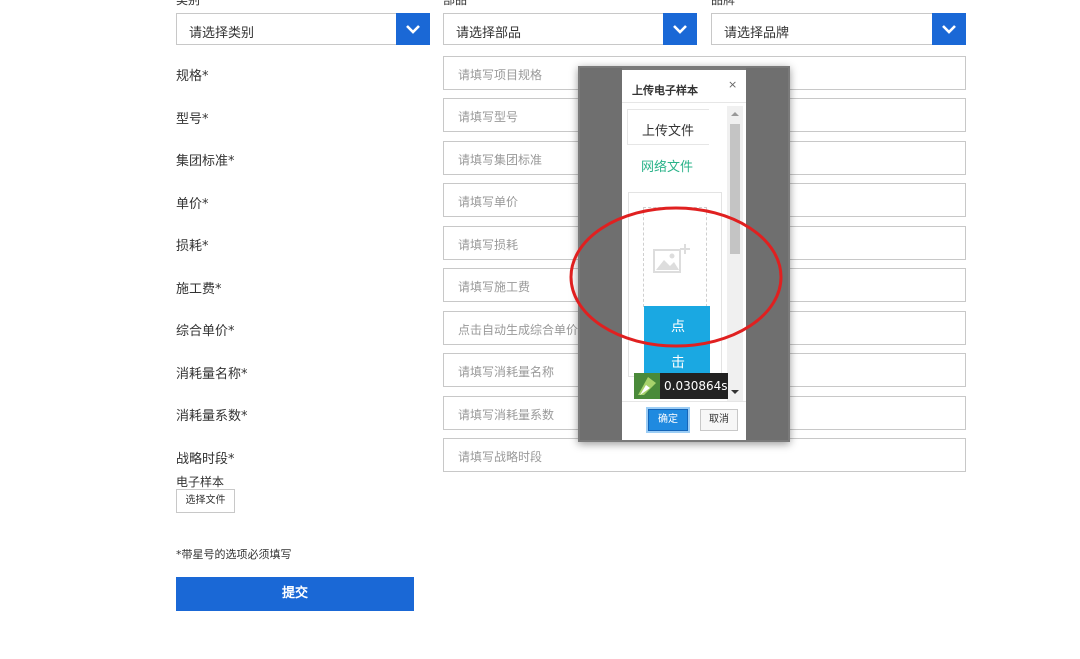 This screenshot has width=1080, height=659. Describe the element at coordinates (518, 330) in the screenshot. I see `total-unit-price-placeholder: 点击自动生成综合单价` at that location.